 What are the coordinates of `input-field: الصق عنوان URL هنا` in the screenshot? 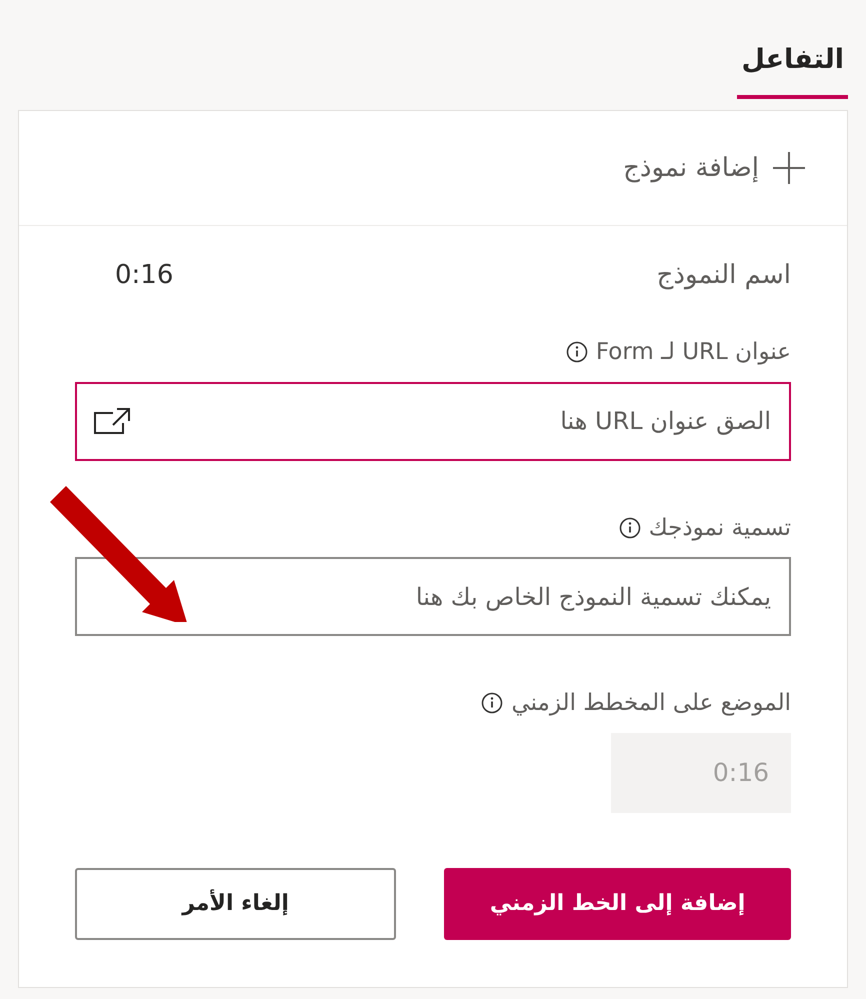 It's located at (433, 421).